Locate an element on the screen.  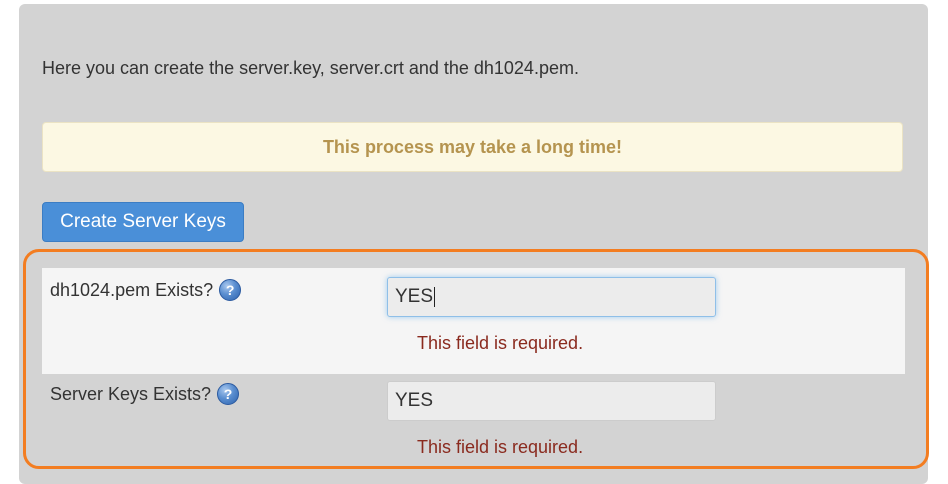
warning-text: This process may take a long time! is located at coordinates (472, 146).